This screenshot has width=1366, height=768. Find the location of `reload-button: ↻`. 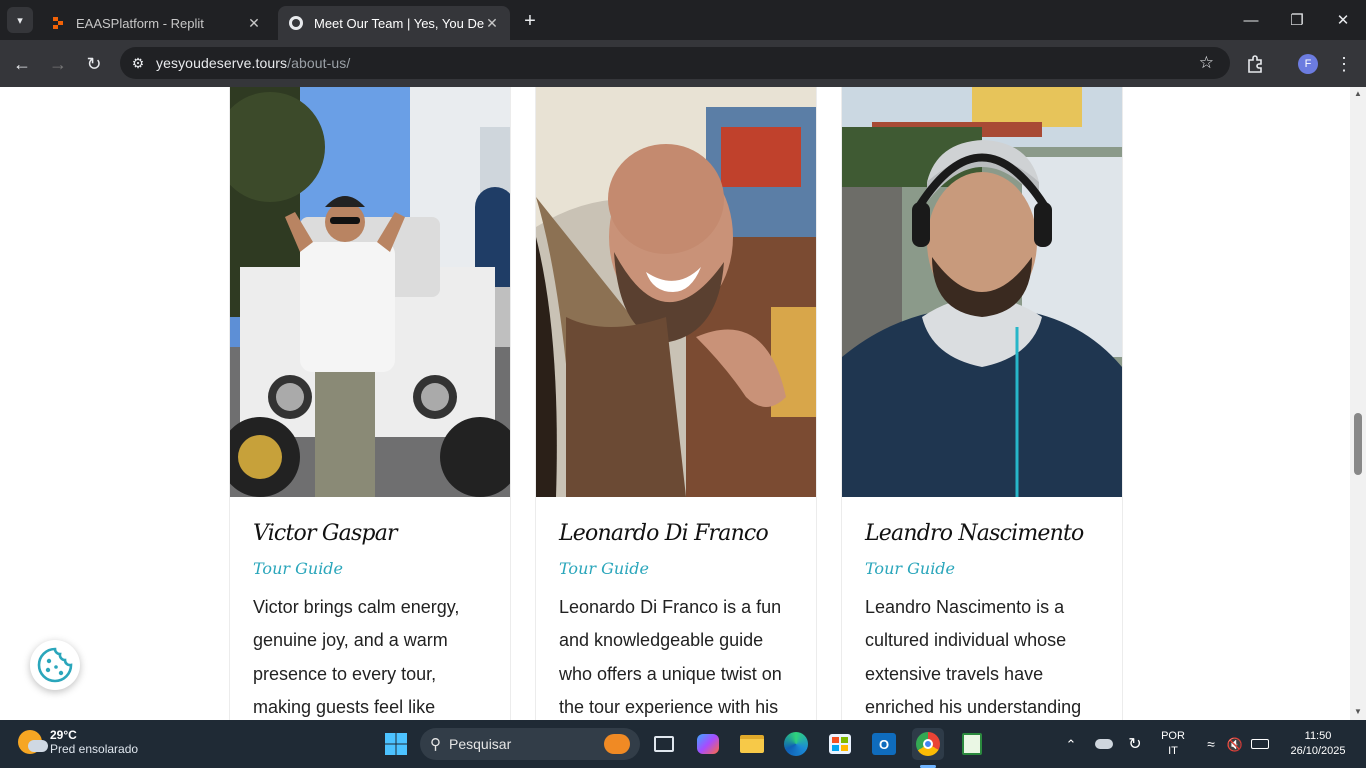

reload-button: ↻ is located at coordinates (94, 64).